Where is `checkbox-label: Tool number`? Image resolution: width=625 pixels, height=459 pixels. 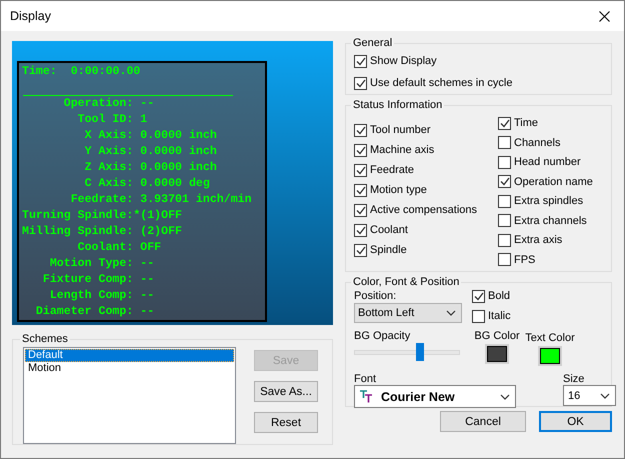
checkbox-label: Tool number is located at coordinates (400, 130).